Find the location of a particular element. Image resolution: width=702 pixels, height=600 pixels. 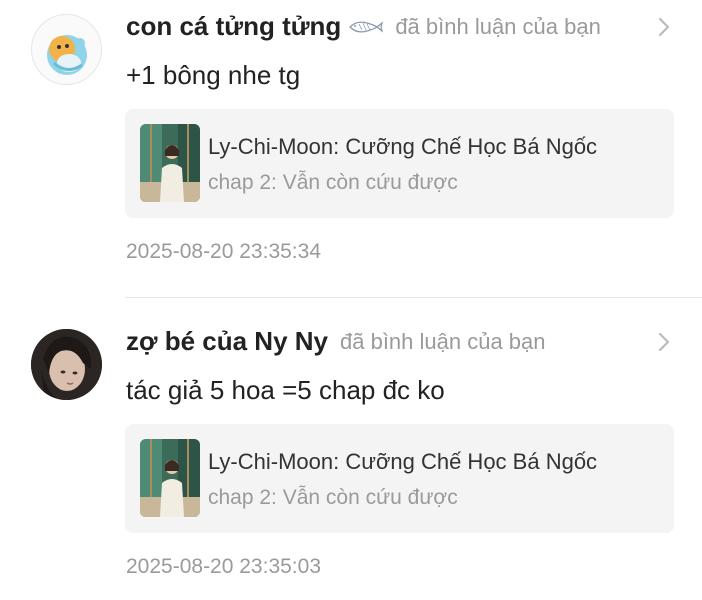

comment-header: zợ bé của Ny Ny đã bình luận của bạn is located at coordinates (336, 342).